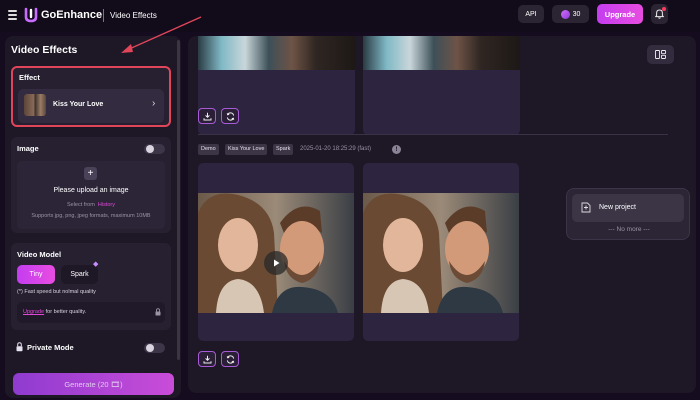  I want to click on upgrade-button: Upgrade, so click(620, 14).